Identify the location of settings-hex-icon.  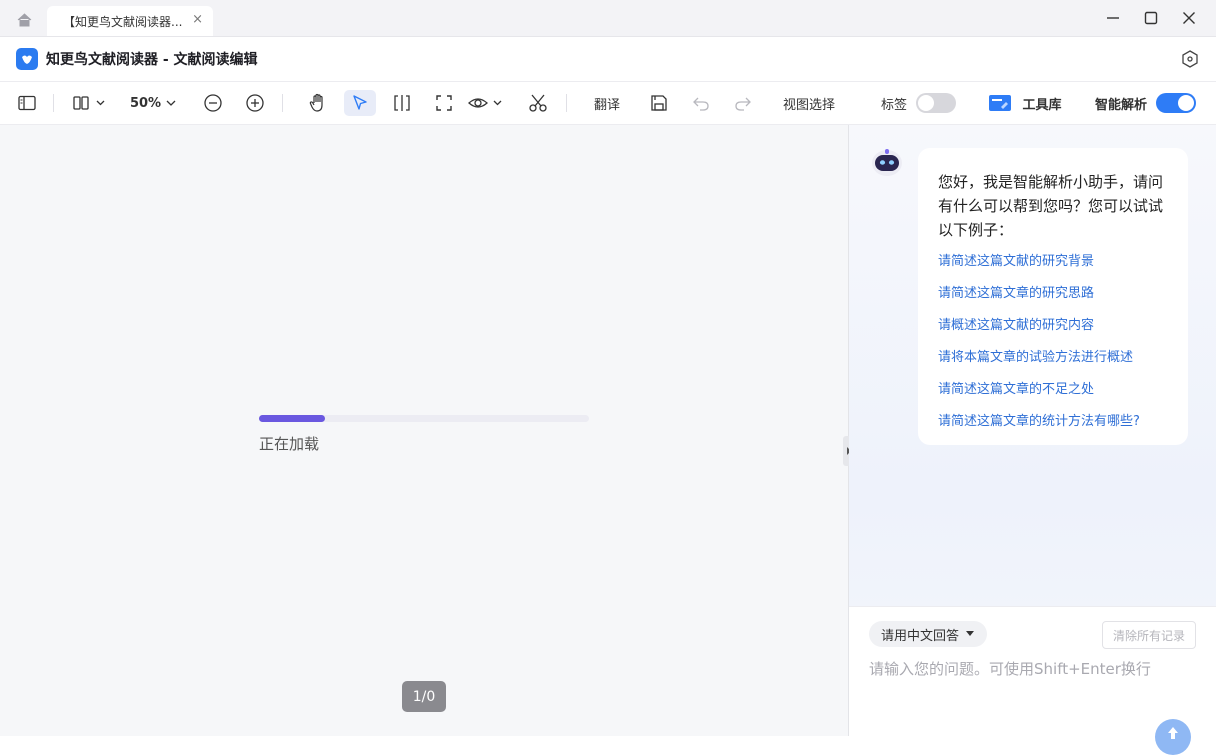
(1190, 61).